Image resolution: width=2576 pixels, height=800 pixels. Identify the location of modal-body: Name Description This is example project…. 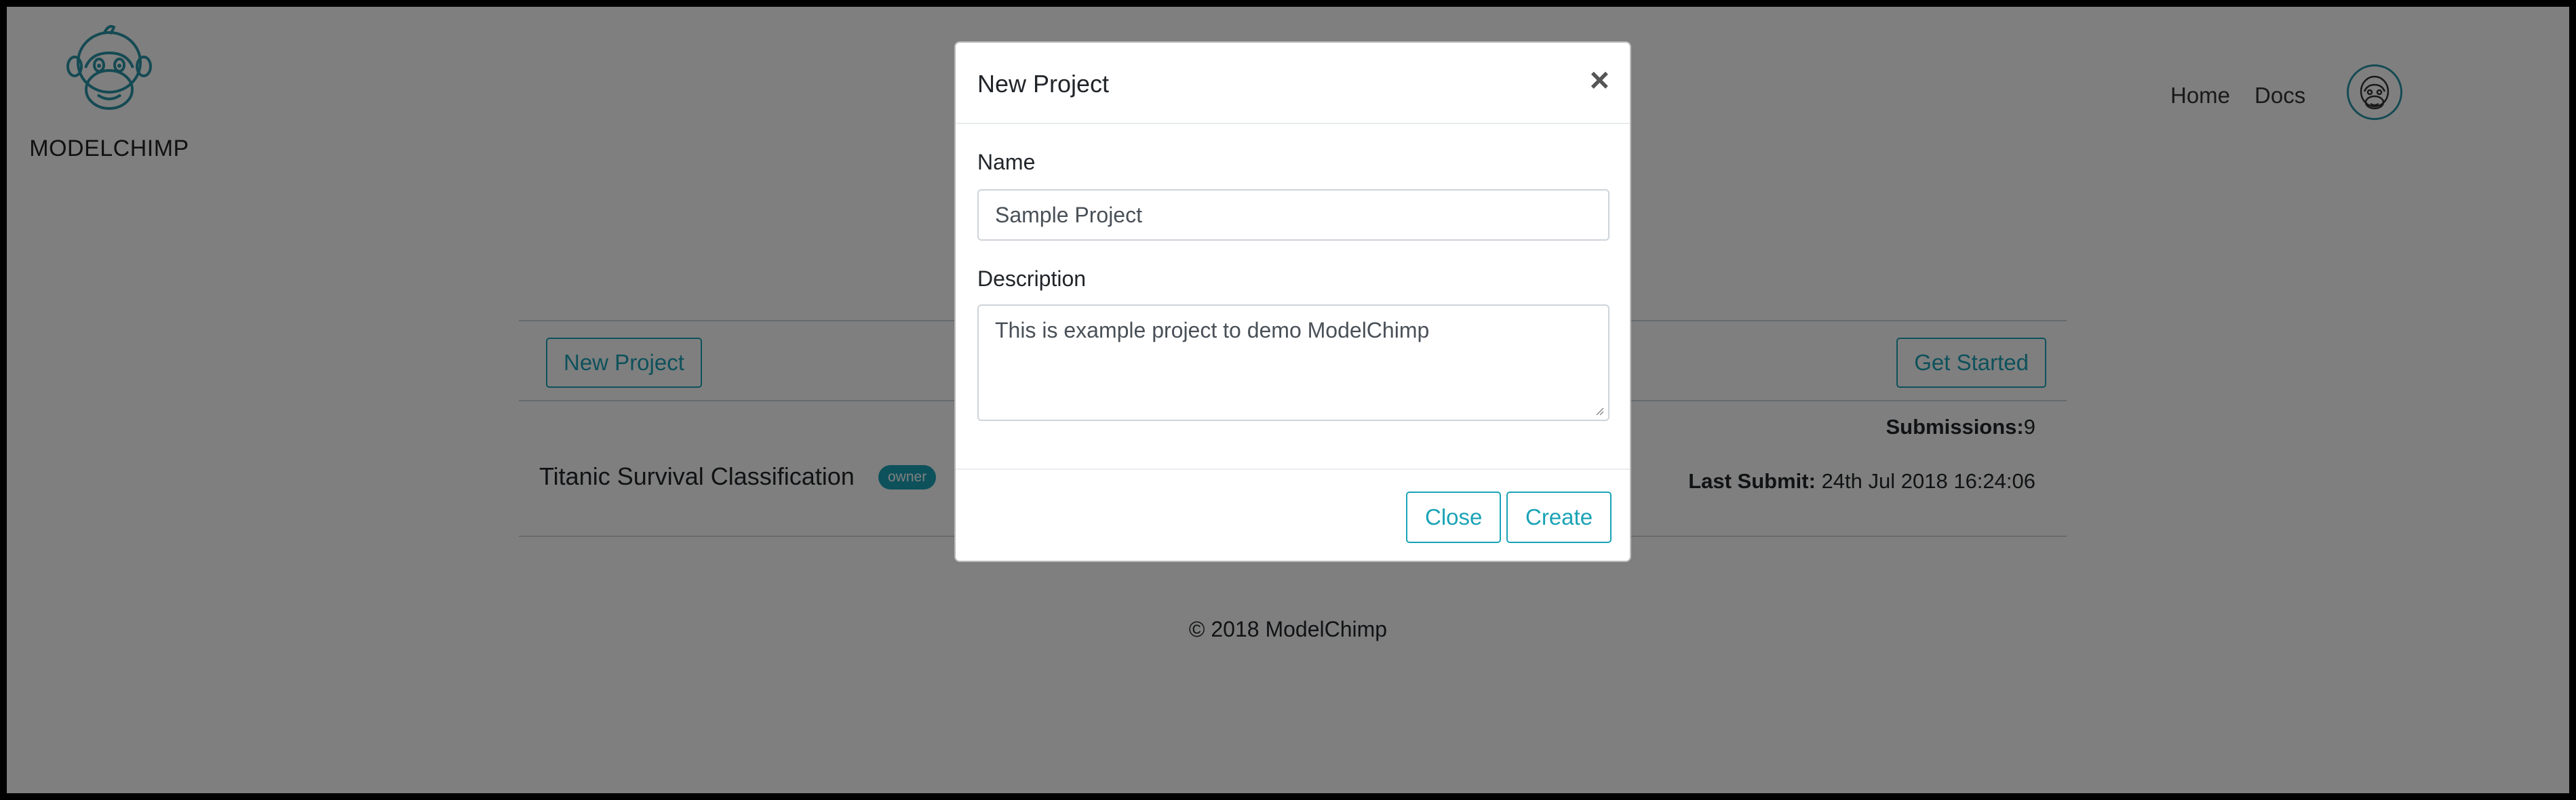
(1293, 296).